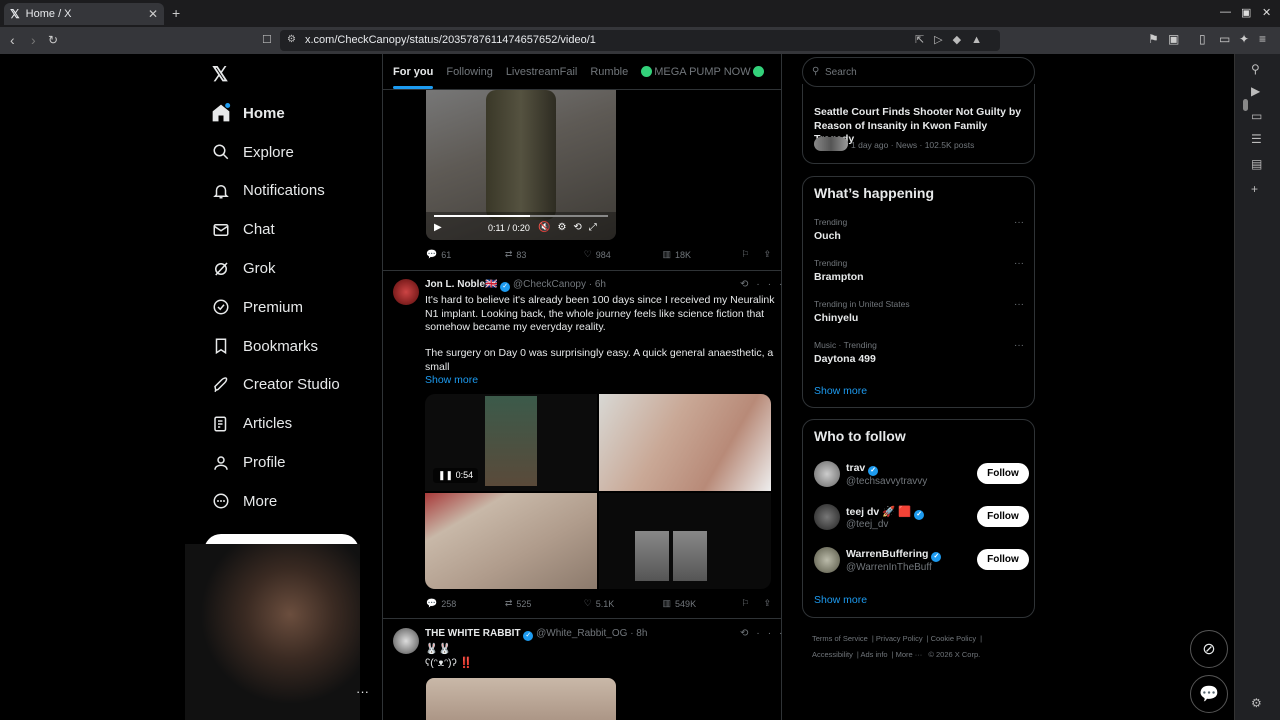  What do you see at coordinates (521, 699) in the screenshot?
I see `tweet-video` at bounding box center [521, 699].